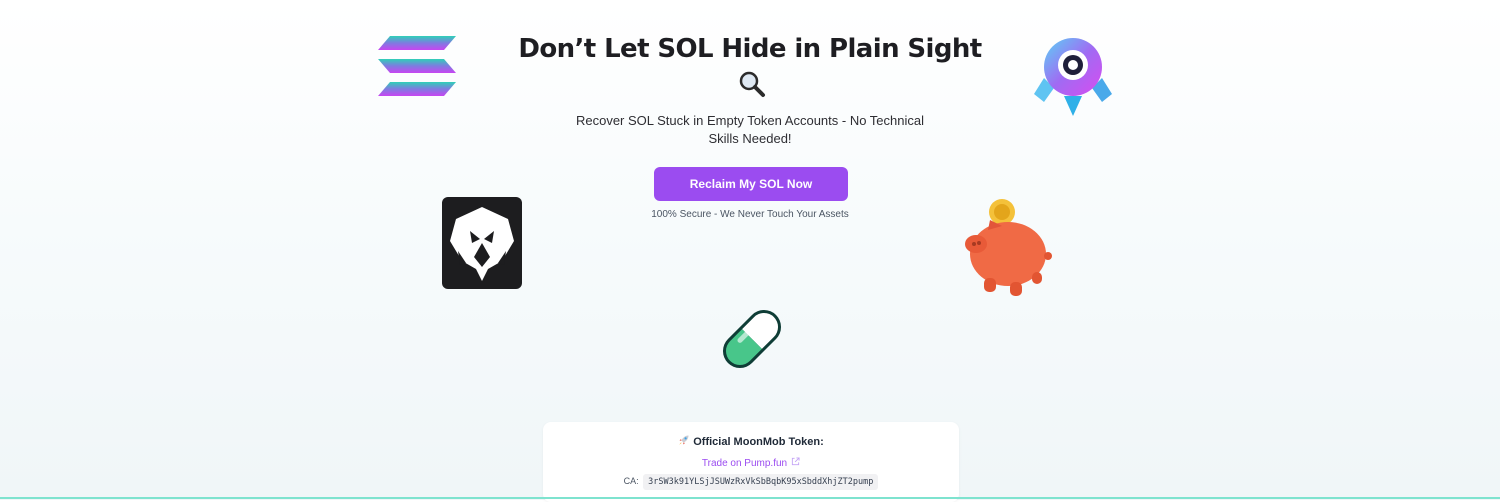 Image resolution: width=1500 pixels, height=502 pixels. Describe the element at coordinates (684, 440) in the screenshot. I see `rocket-icon` at that location.